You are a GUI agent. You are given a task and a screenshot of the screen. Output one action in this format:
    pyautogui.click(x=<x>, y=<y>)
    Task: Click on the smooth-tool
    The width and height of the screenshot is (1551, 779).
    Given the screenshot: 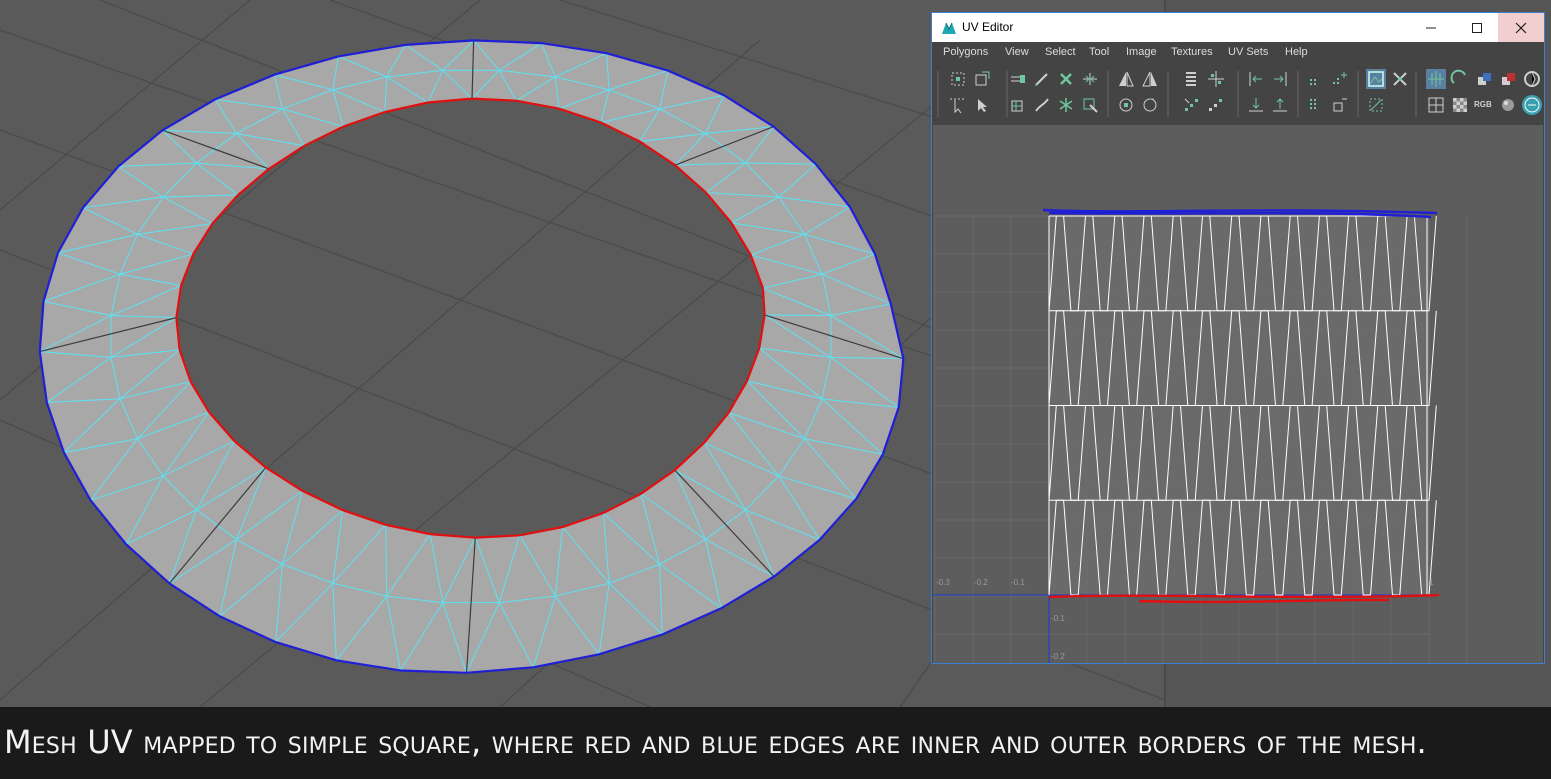 What is the action you would take?
    pyautogui.click(x=1042, y=105)
    